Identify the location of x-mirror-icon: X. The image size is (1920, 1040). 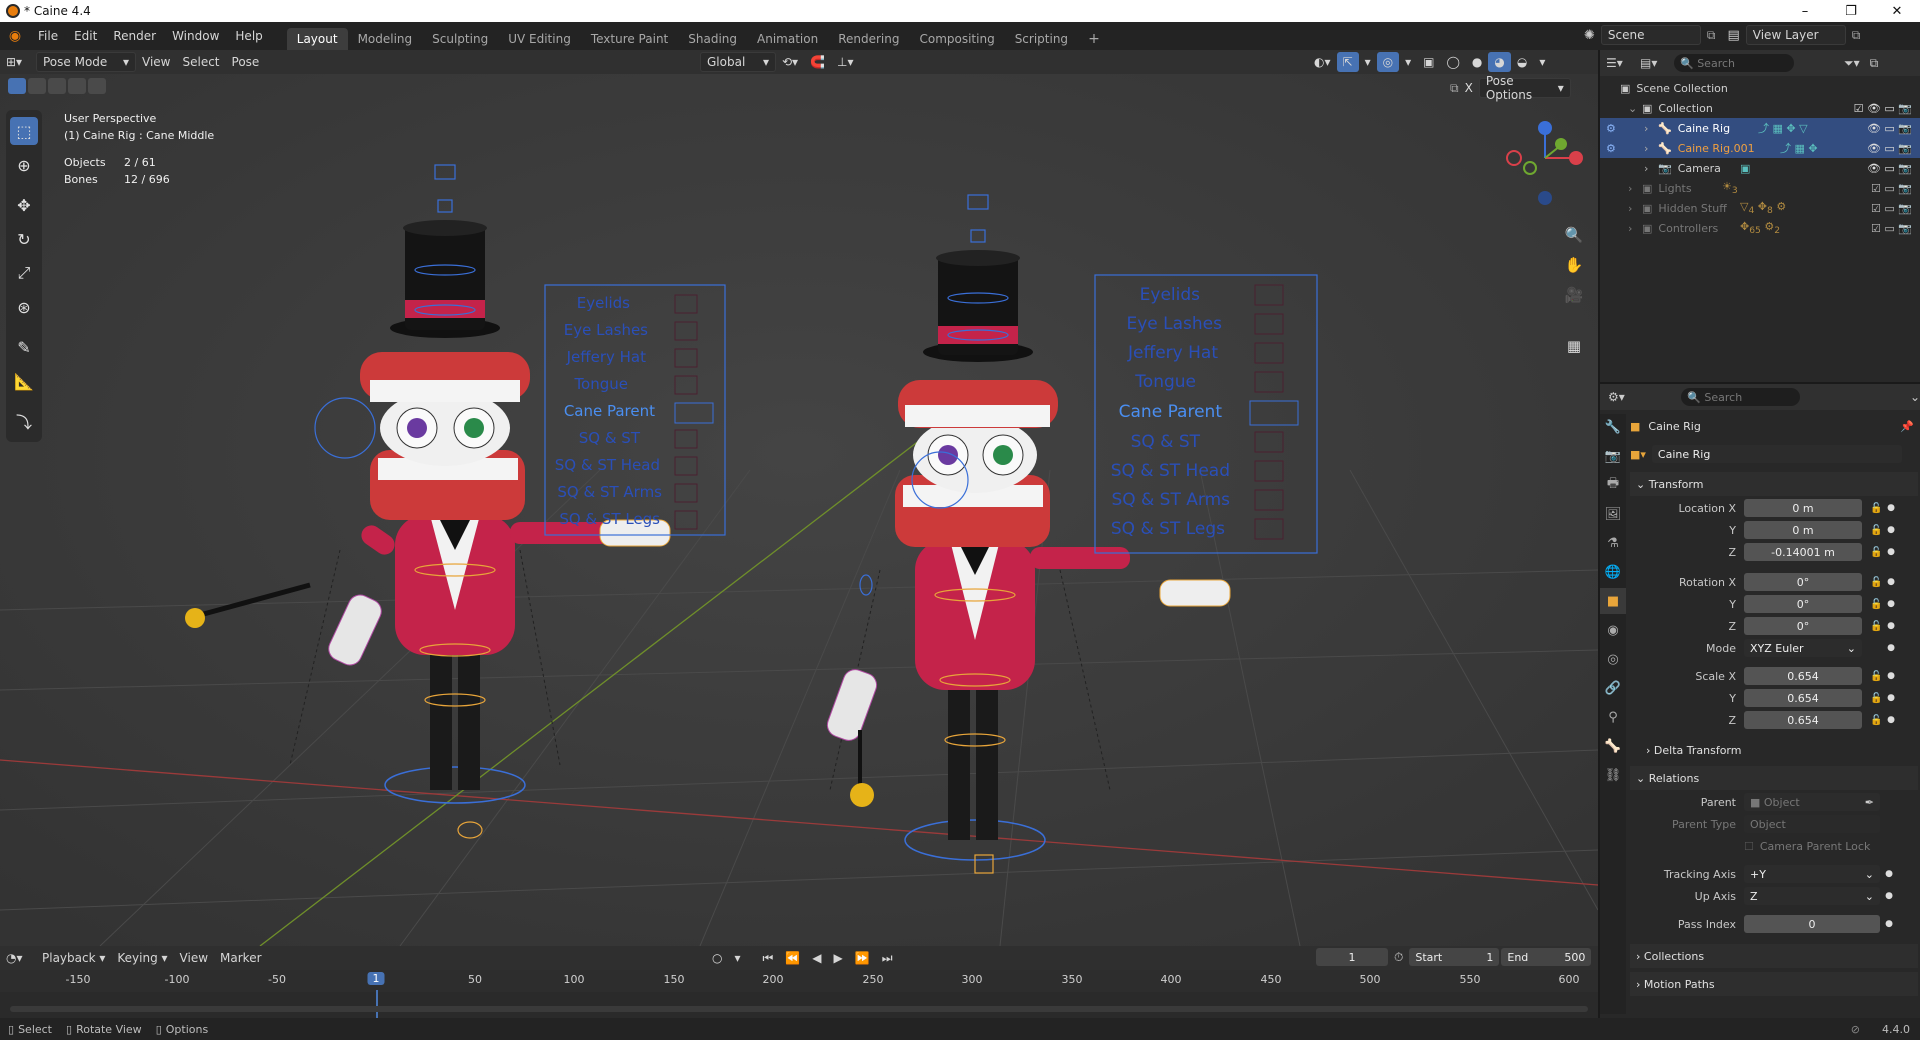
(1469, 88).